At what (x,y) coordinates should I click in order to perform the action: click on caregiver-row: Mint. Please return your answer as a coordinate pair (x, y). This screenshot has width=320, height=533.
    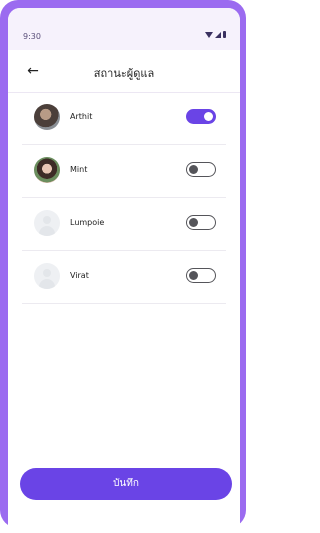
    Looking at the image, I should click on (124, 171).